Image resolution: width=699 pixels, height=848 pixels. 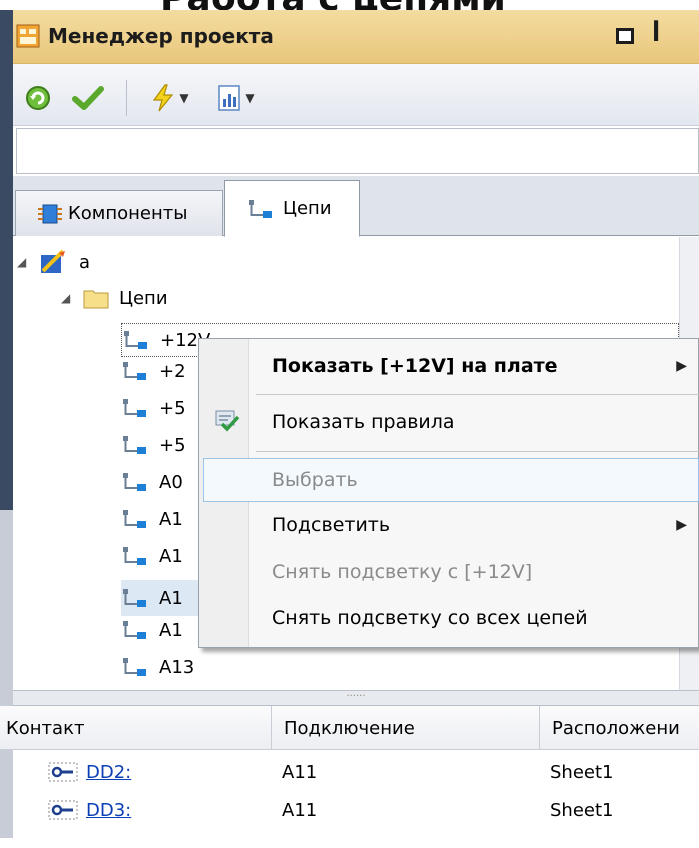 What do you see at coordinates (402, 572) in the screenshot?
I see `menu-item-label: Снять подсветку с [+12V]` at bounding box center [402, 572].